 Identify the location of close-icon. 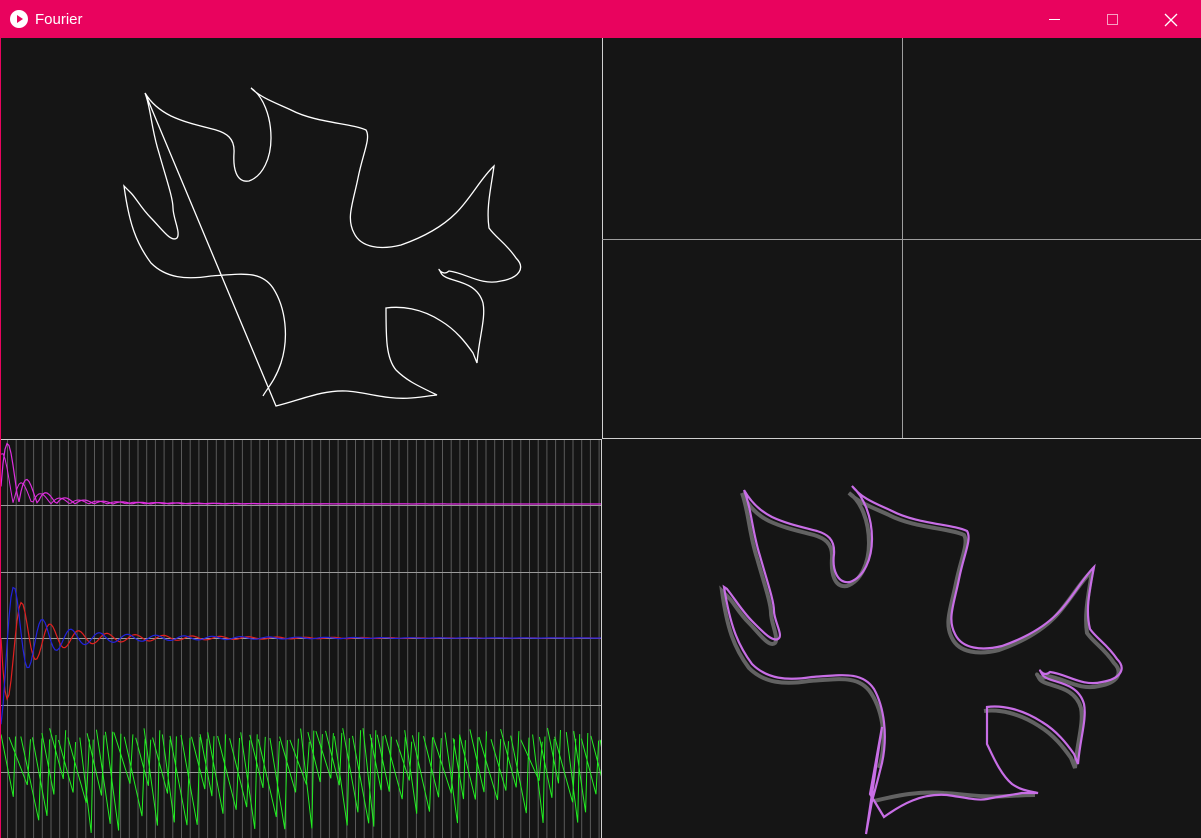
(1171, 20).